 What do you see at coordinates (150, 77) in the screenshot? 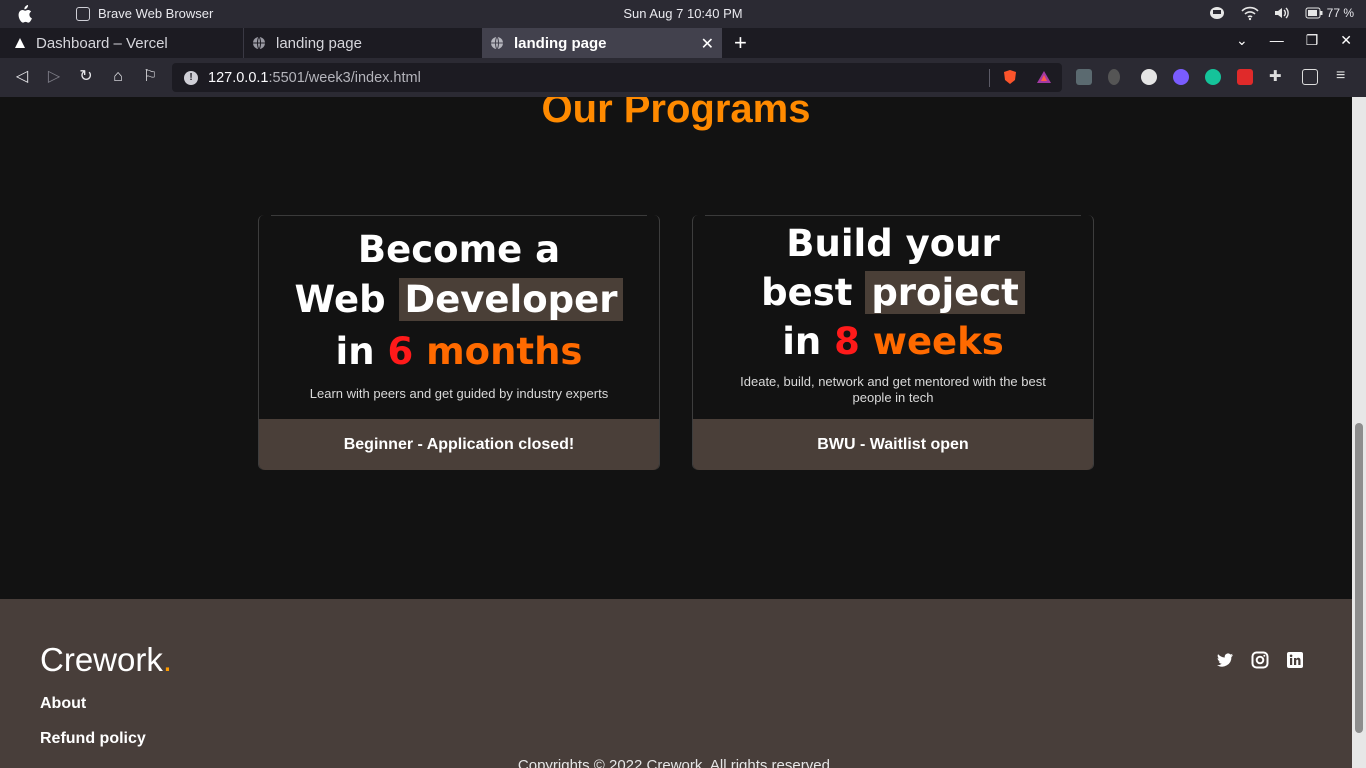
I see `bookmark-icon: ⚐` at bounding box center [150, 77].